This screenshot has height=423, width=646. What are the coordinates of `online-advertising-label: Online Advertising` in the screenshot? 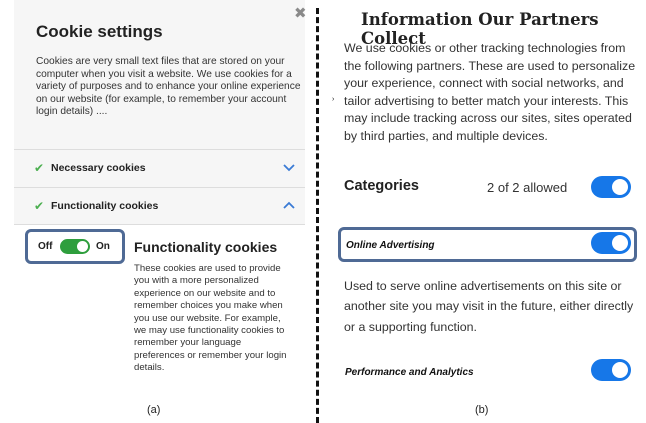 It's located at (390, 245).